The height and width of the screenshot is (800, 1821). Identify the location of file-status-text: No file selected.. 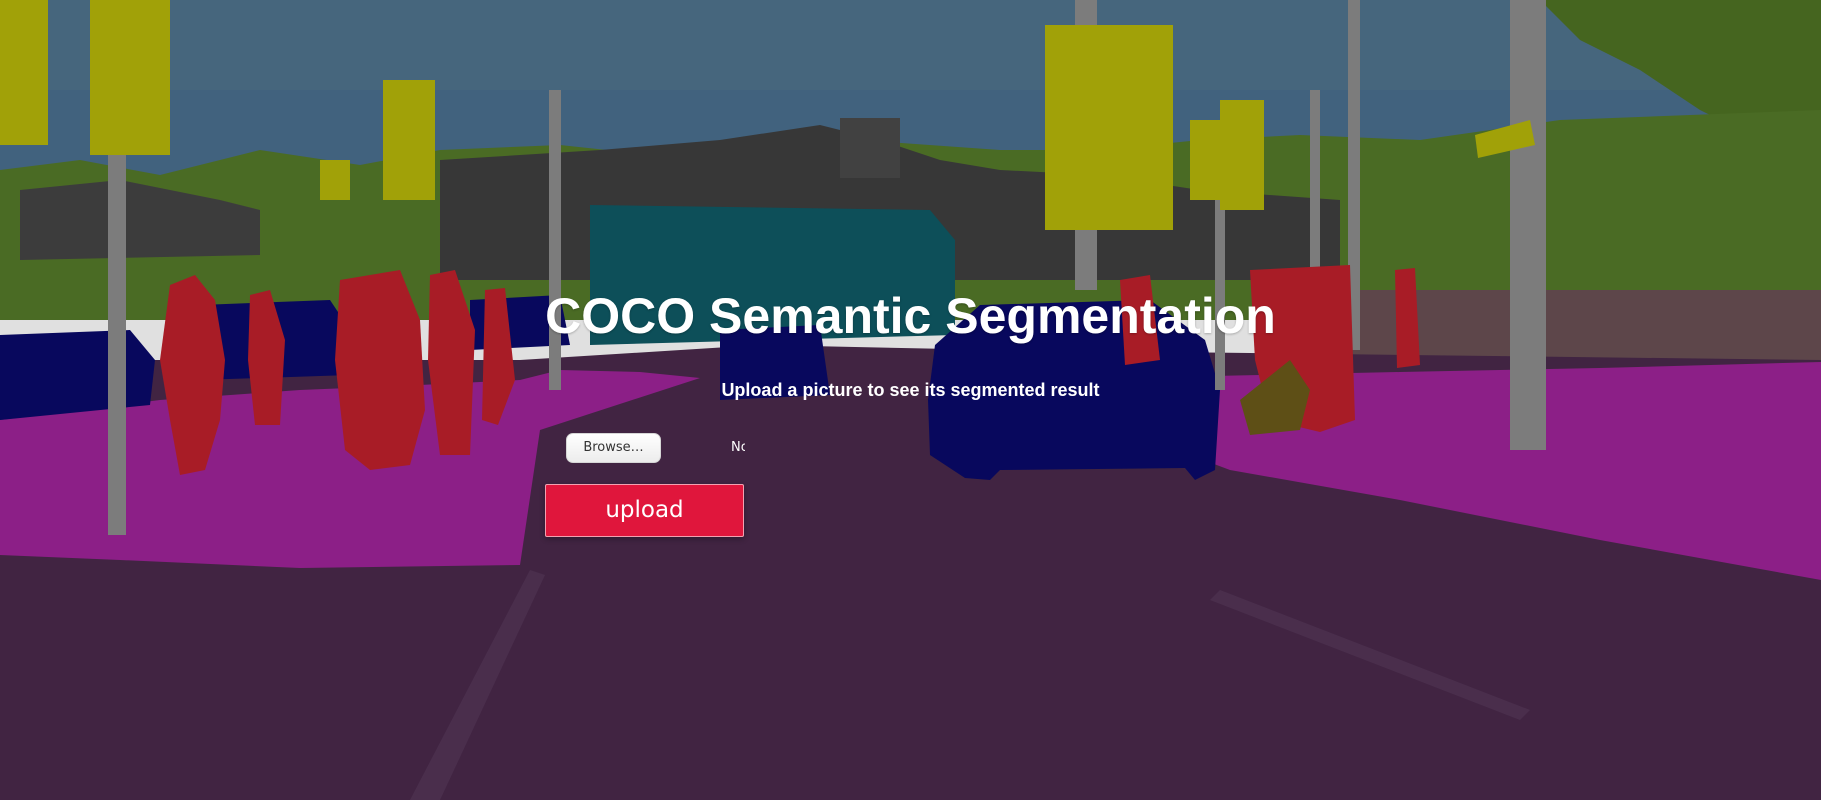
(738, 447).